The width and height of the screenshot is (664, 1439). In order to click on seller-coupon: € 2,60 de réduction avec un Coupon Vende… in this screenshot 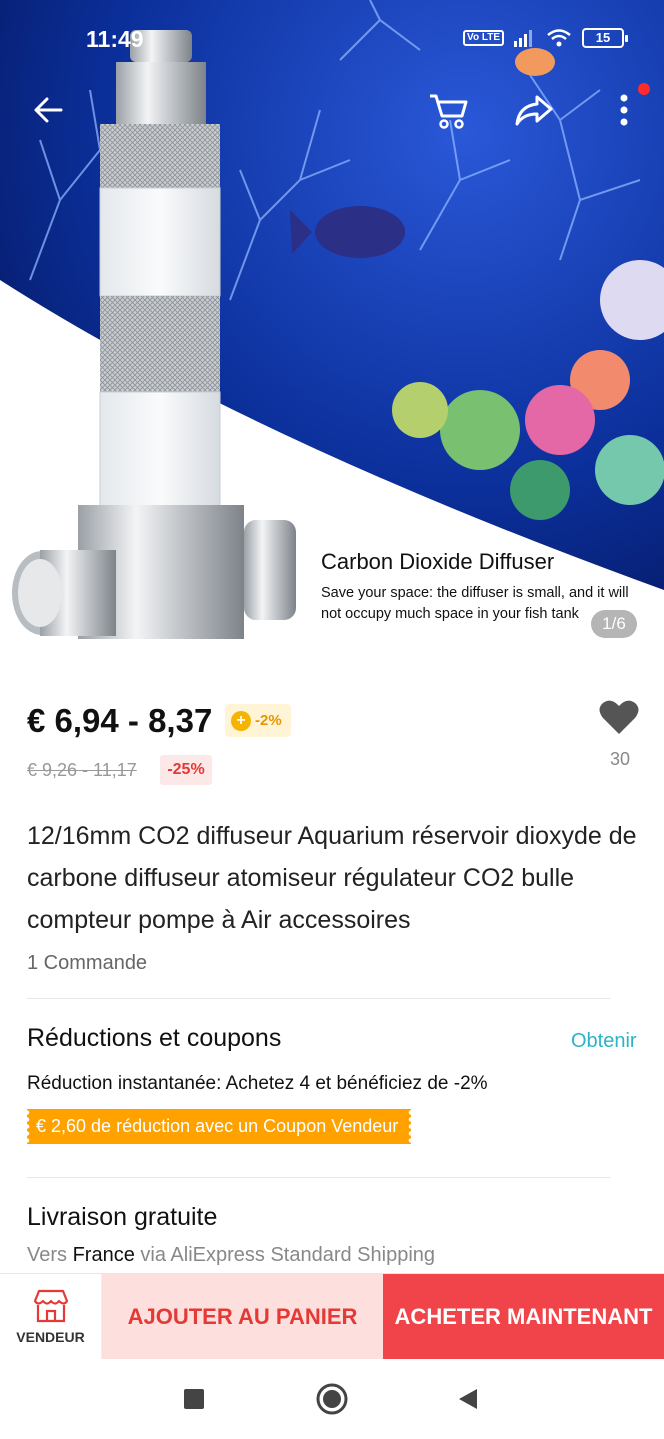, I will do `click(219, 1126)`.